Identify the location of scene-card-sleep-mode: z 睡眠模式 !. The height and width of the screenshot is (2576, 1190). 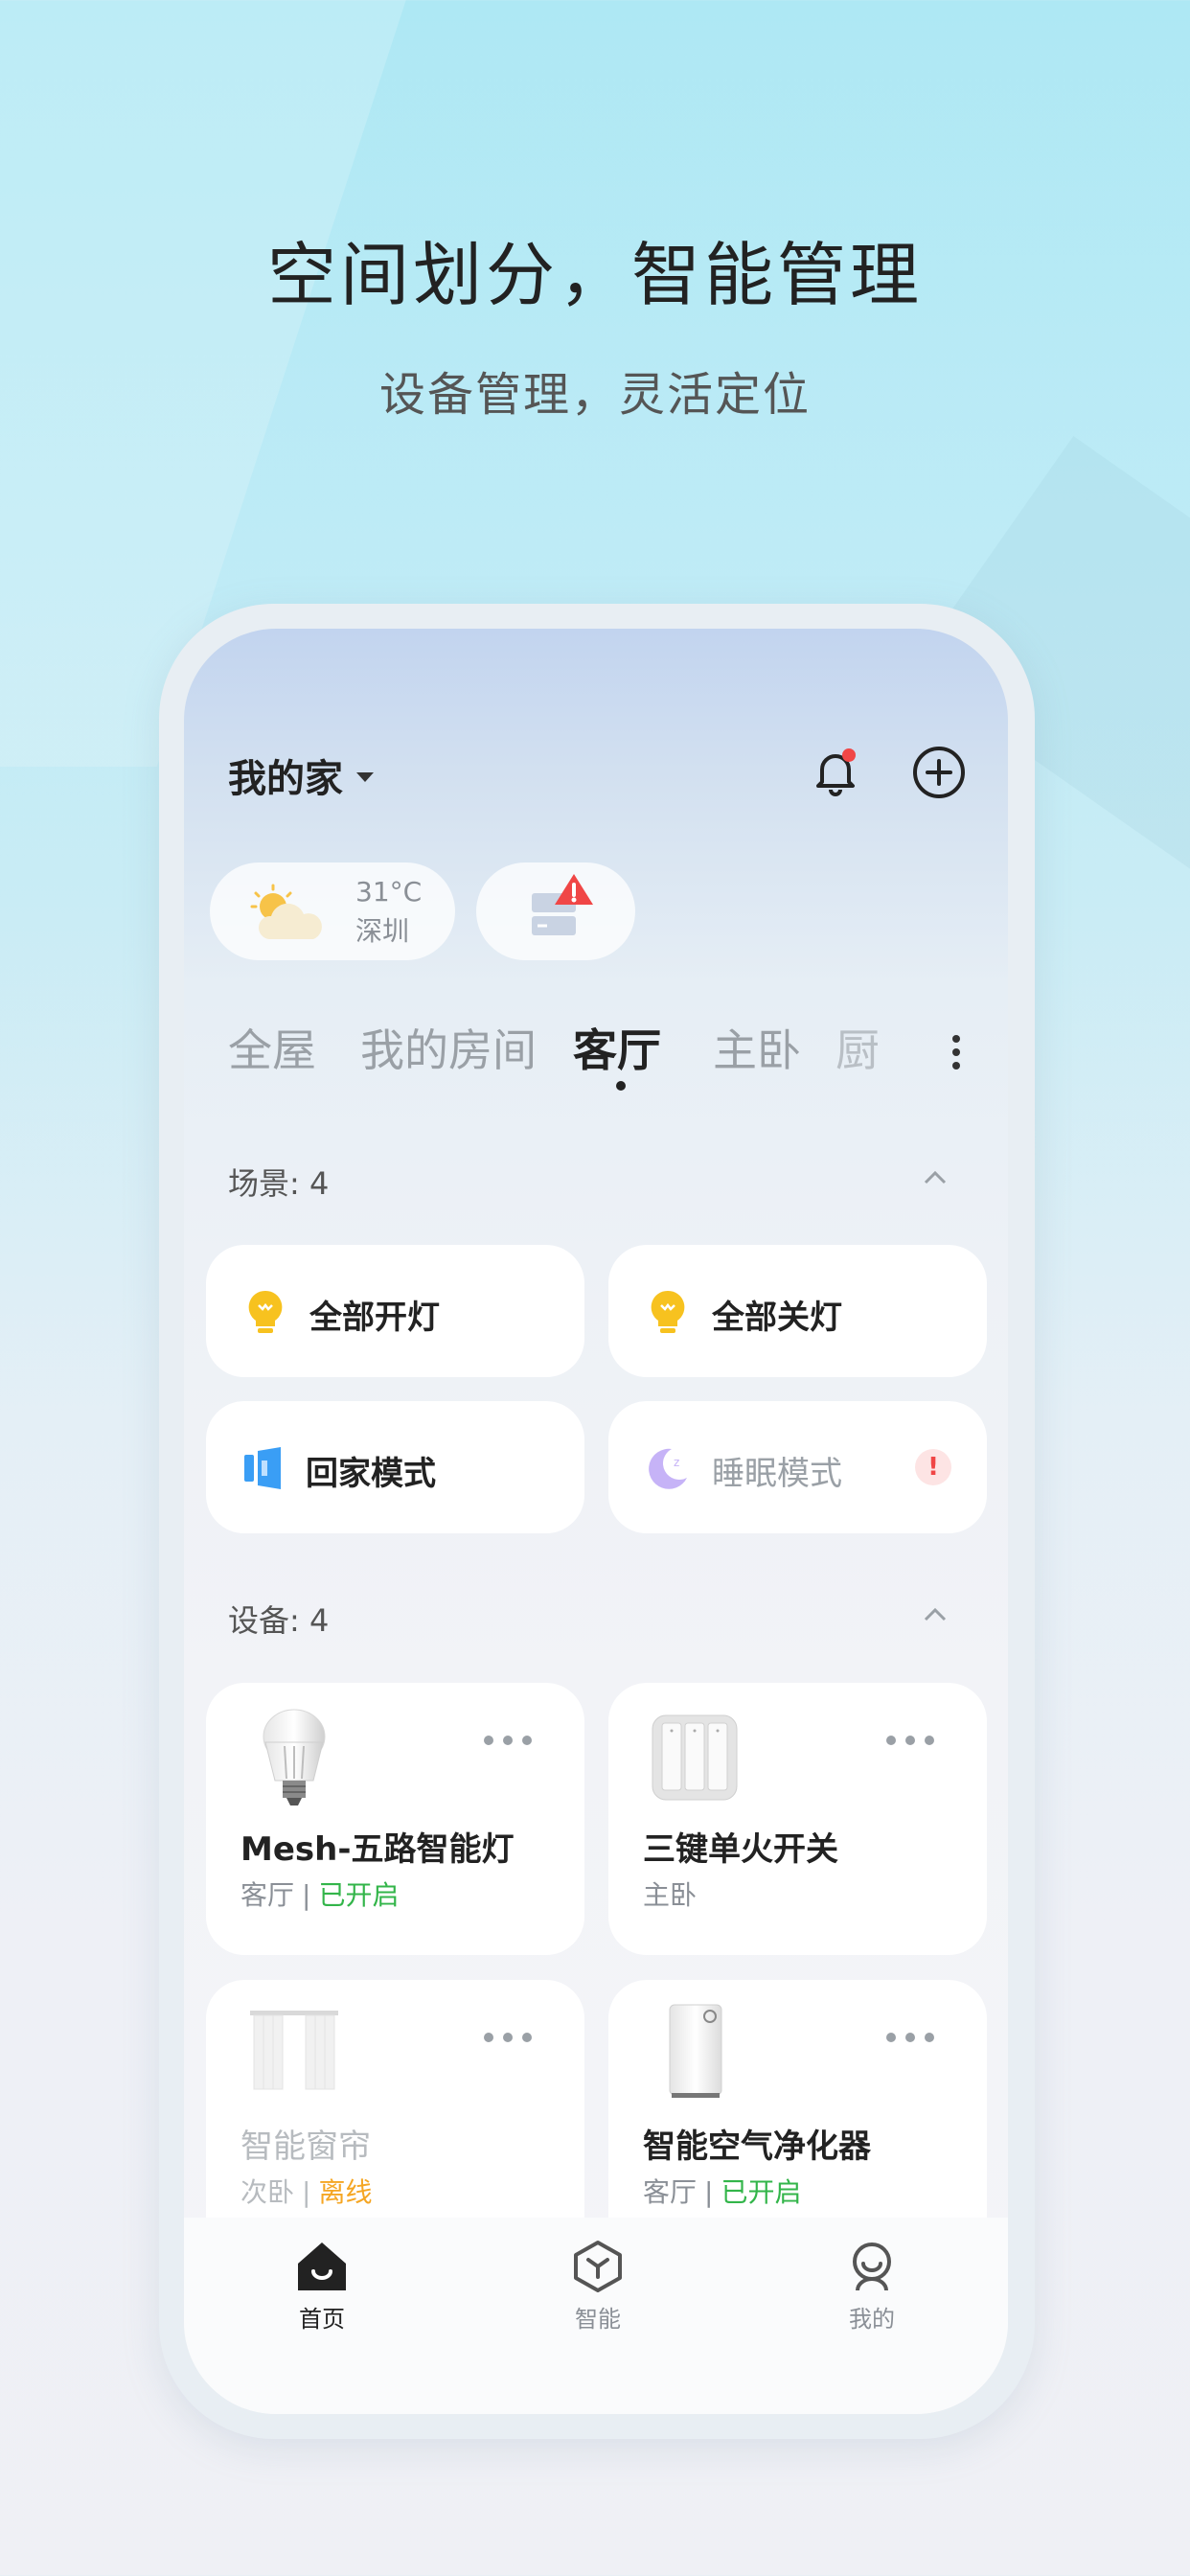
(797, 1467).